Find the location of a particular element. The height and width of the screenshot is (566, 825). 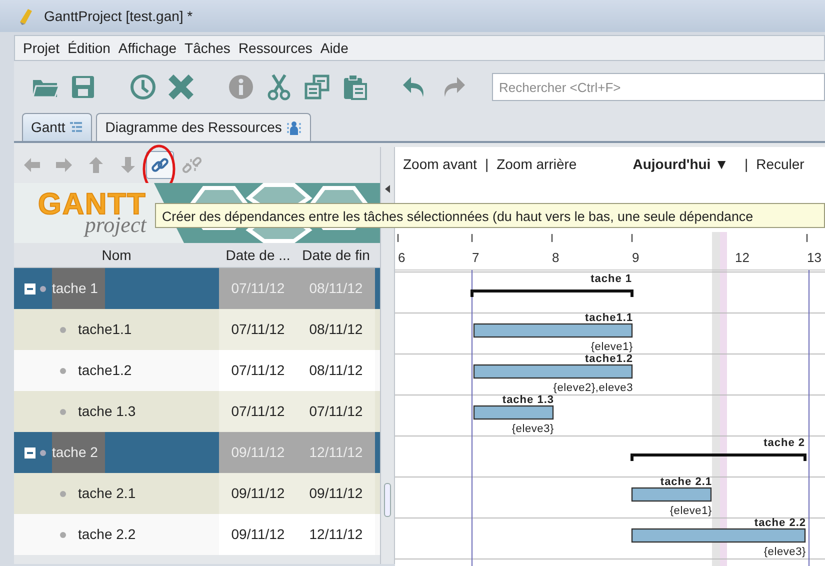

task-name: tache 2 is located at coordinates (78, 452).